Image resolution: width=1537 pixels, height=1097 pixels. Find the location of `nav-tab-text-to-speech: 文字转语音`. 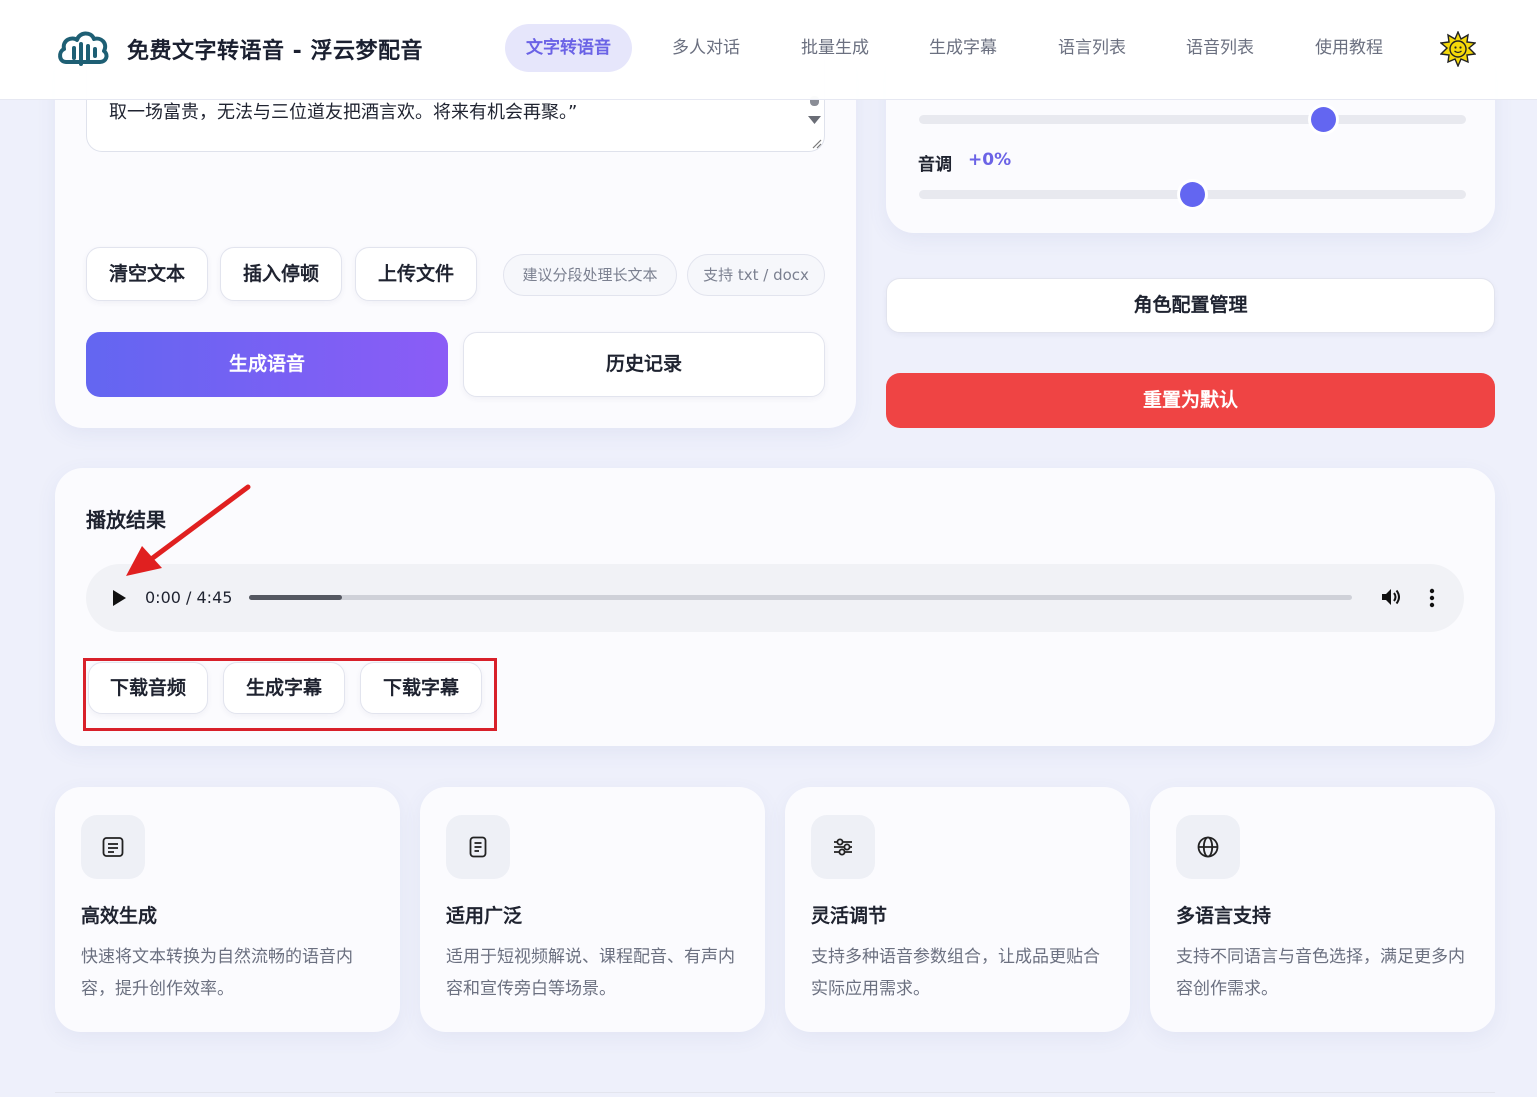

nav-tab-text-to-speech: 文字转语音 is located at coordinates (568, 48).